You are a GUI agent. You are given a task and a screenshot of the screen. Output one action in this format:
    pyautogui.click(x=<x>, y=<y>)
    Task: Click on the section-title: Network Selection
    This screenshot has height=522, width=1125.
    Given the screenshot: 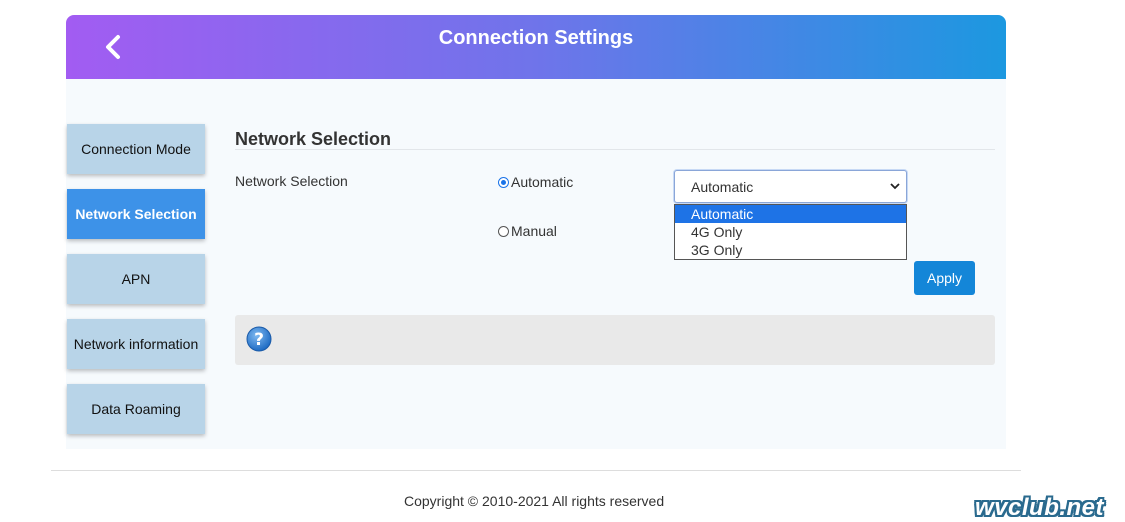 What is the action you would take?
    pyautogui.click(x=313, y=139)
    